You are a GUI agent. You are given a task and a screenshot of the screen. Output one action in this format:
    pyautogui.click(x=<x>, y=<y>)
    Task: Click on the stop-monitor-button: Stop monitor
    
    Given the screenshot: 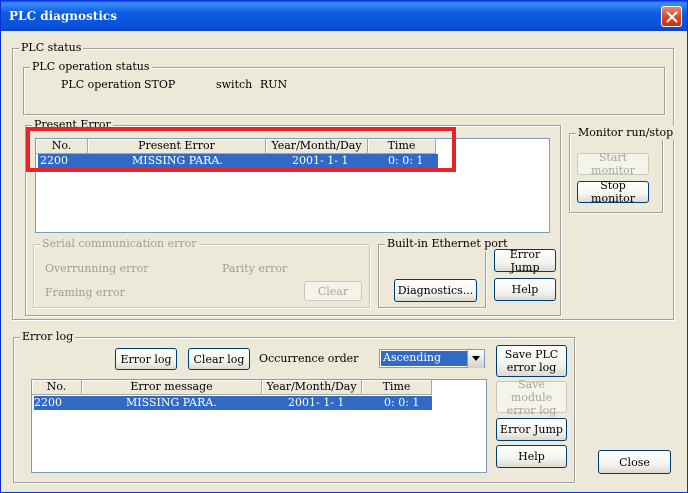 What is the action you would take?
    pyautogui.click(x=613, y=192)
    